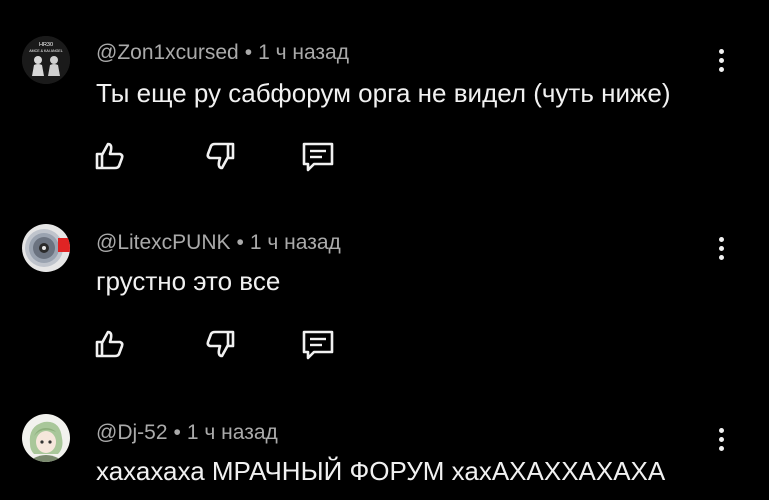  I want to click on comment-author: @Dj-52, so click(132, 432).